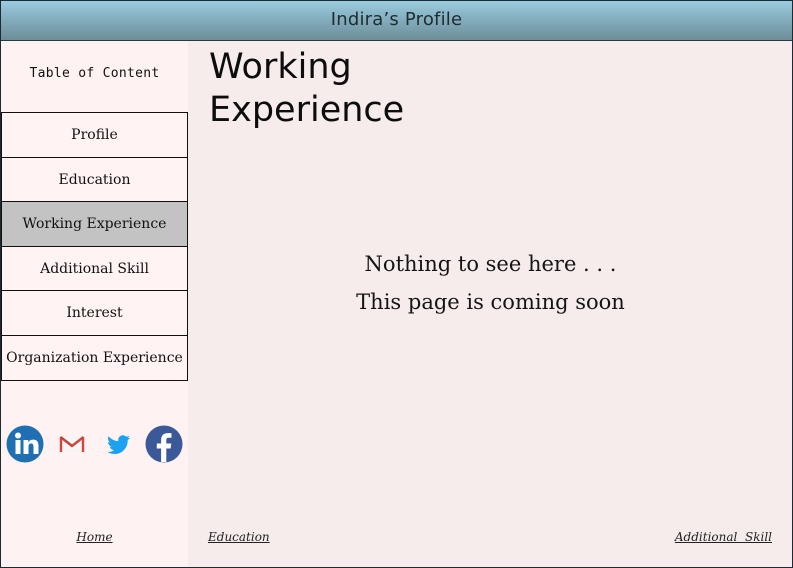 The image size is (793, 568). Describe the element at coordinates (490, 302) in the screenshot. I see `placeholder-message-line2: This page is coming soon` at that location.